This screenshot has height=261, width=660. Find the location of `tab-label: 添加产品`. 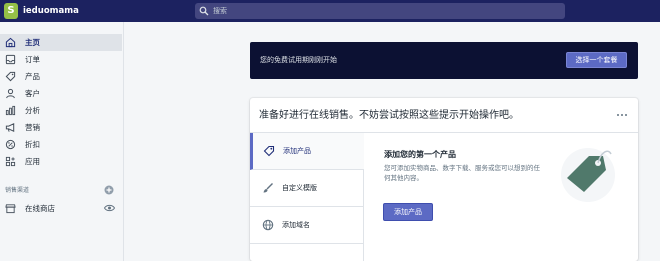

tab-label: 添加产品 is located at coordinates (297, 151).